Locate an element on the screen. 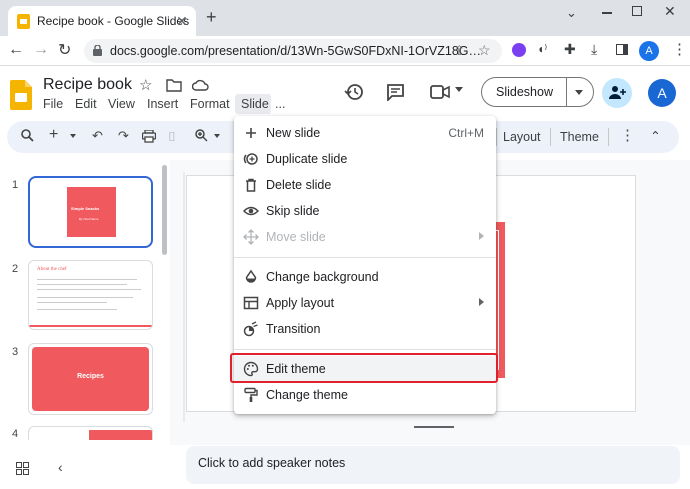  slide-thumbnail-1: Simple Snacks By Chef Name is located at coordinates (90, 212).